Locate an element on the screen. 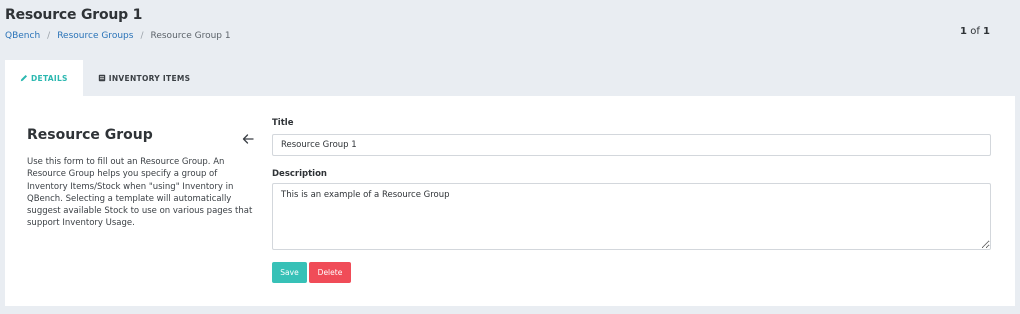 The height and width of the screenshot is (314, 1020). tab-details-label: DETAILS is located at coordinates (49, 78).